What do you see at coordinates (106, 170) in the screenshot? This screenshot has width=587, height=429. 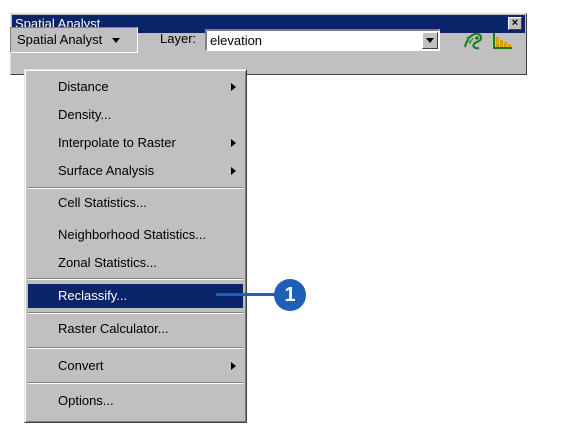 I see `menu-item-label: Surface Analysis` at bounding box center [106, 170].